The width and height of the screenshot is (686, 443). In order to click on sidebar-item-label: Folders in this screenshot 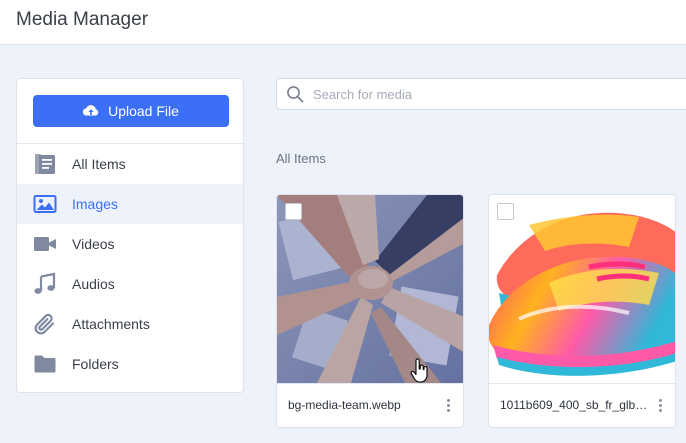, I will do `click(95, 364)`.